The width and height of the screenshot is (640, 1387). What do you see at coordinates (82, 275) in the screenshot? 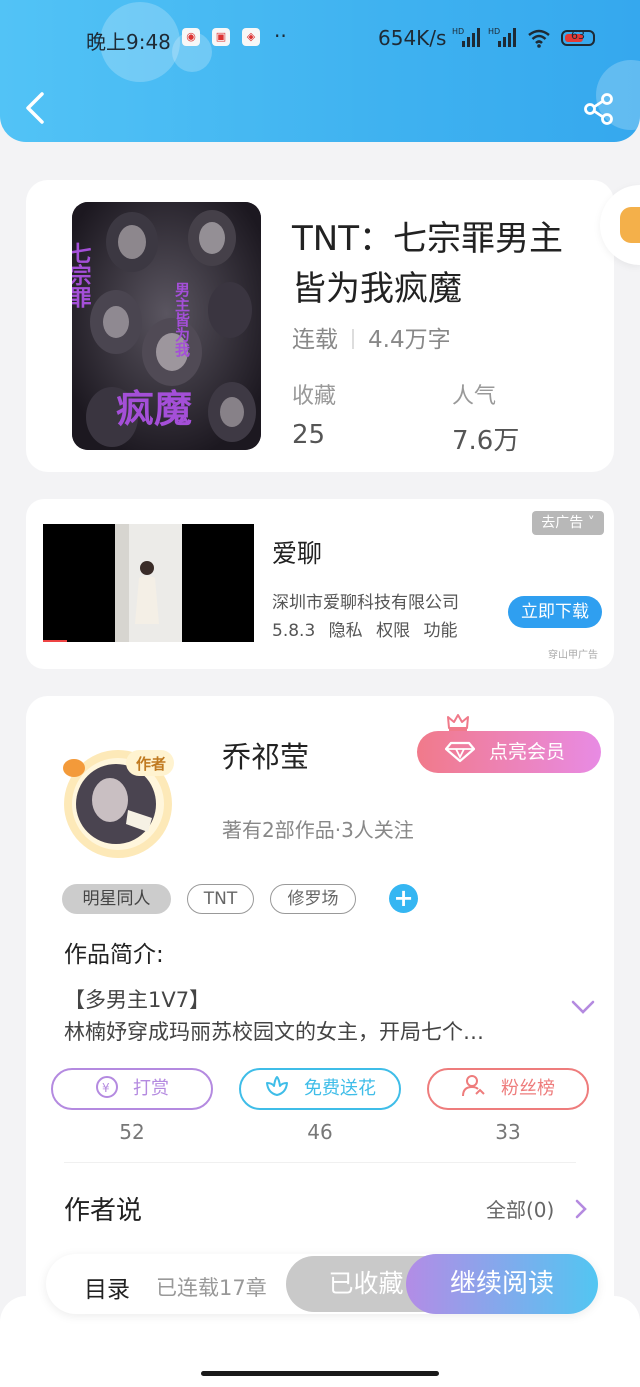
I see `cover-title-a: 七宗罪` at bounding box center [82, 275].